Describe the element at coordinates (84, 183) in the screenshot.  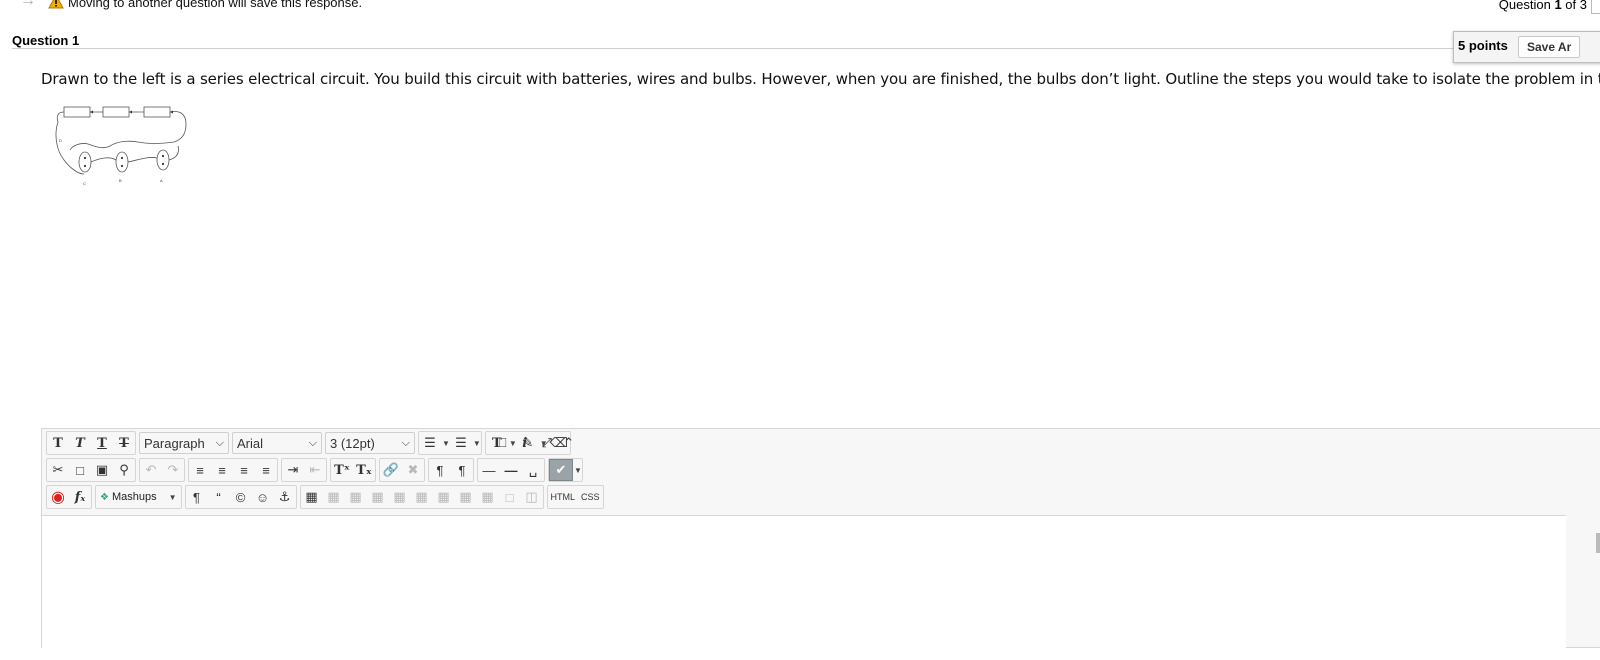
I see `circuit-label-c: C` at that location.